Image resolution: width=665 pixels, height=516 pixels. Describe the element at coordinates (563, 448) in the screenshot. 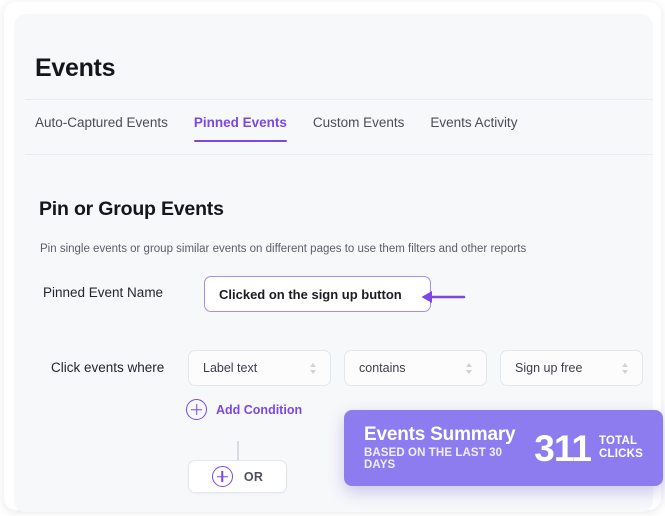

I see `events-summary-count: 311` at that location.